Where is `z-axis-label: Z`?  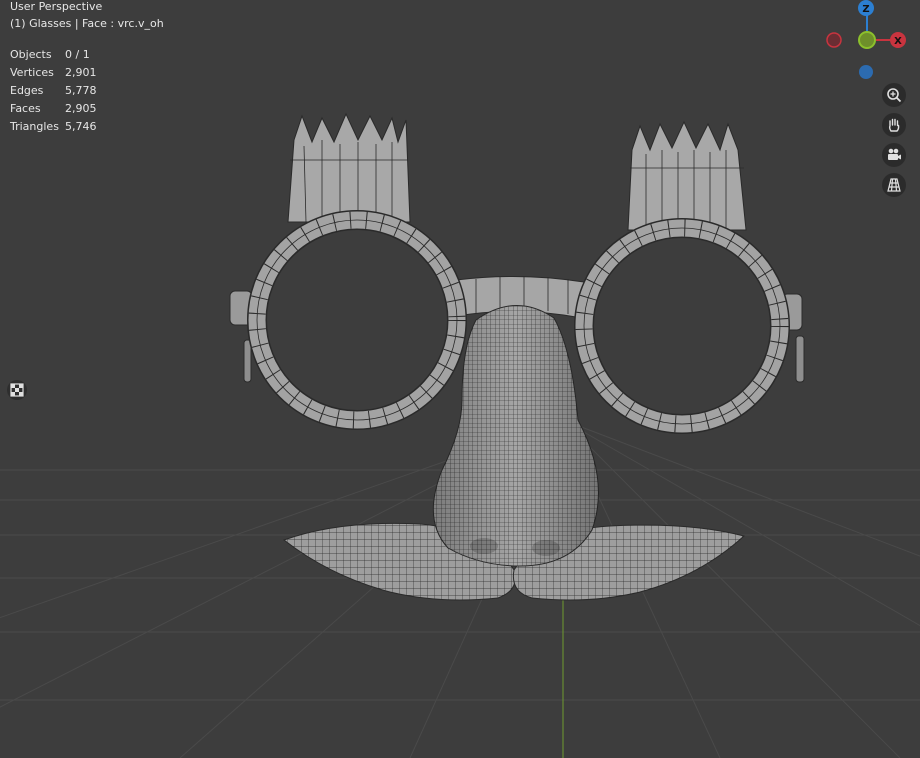
z-axis-label: Z is located at coordinates (865, 9).